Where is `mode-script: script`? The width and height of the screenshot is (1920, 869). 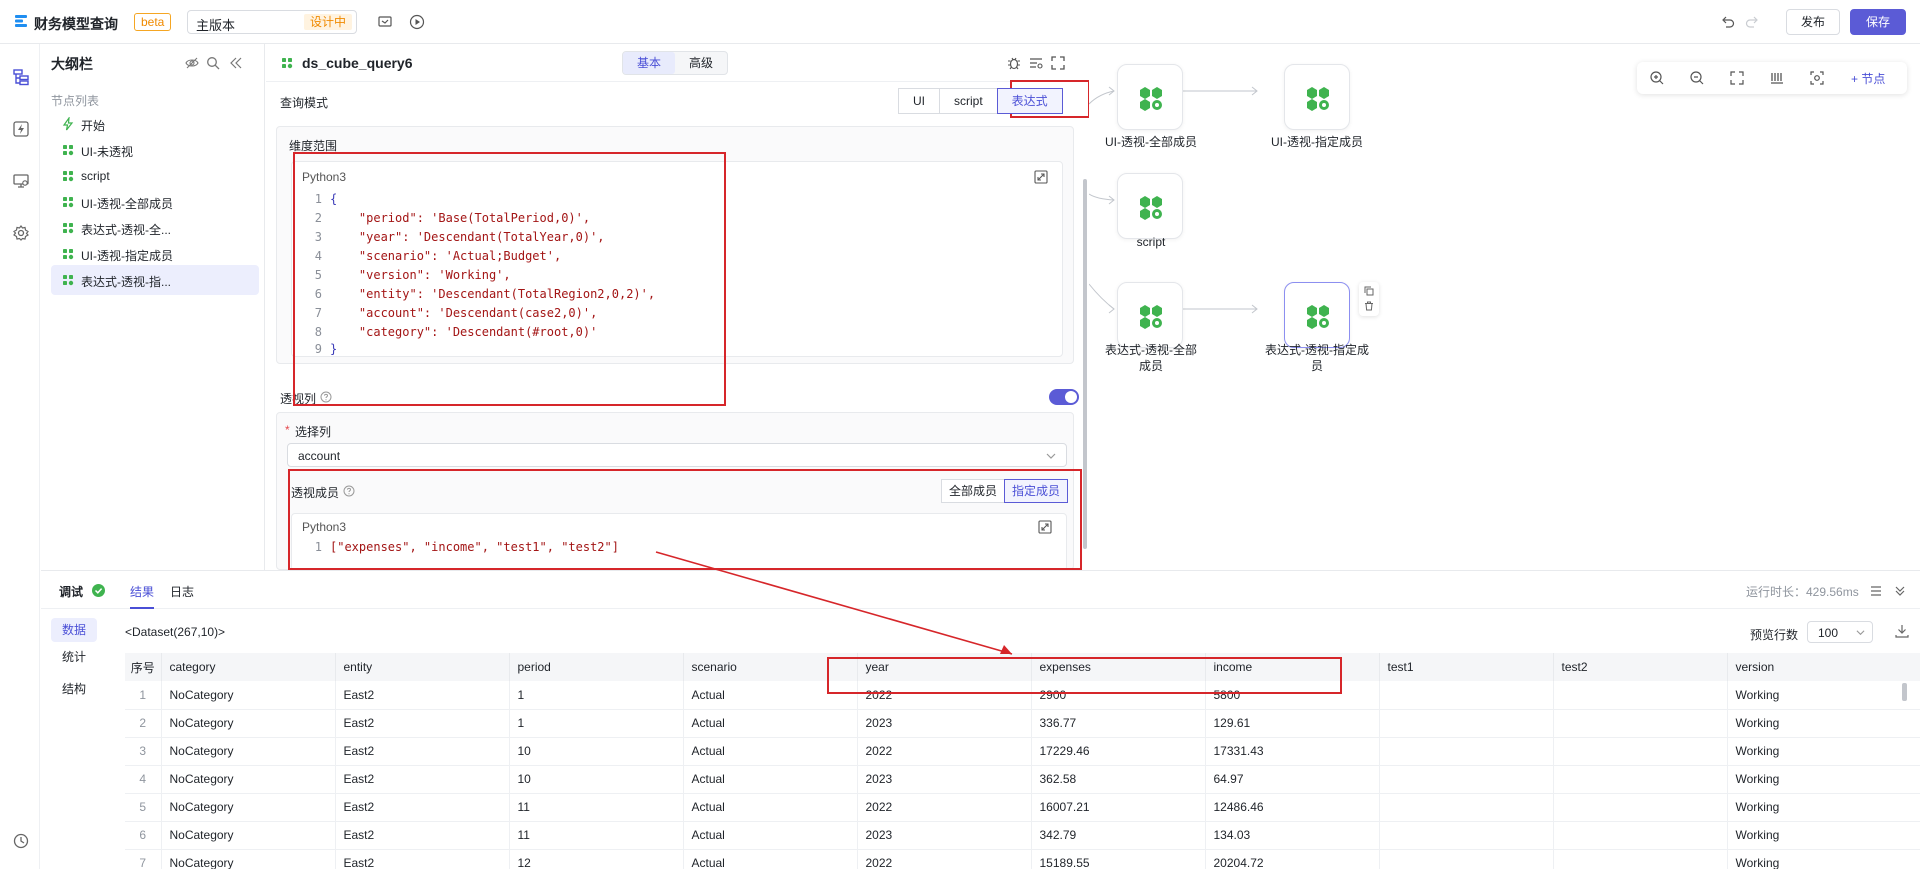
mode-script: script is located at coordinates (968, 101).